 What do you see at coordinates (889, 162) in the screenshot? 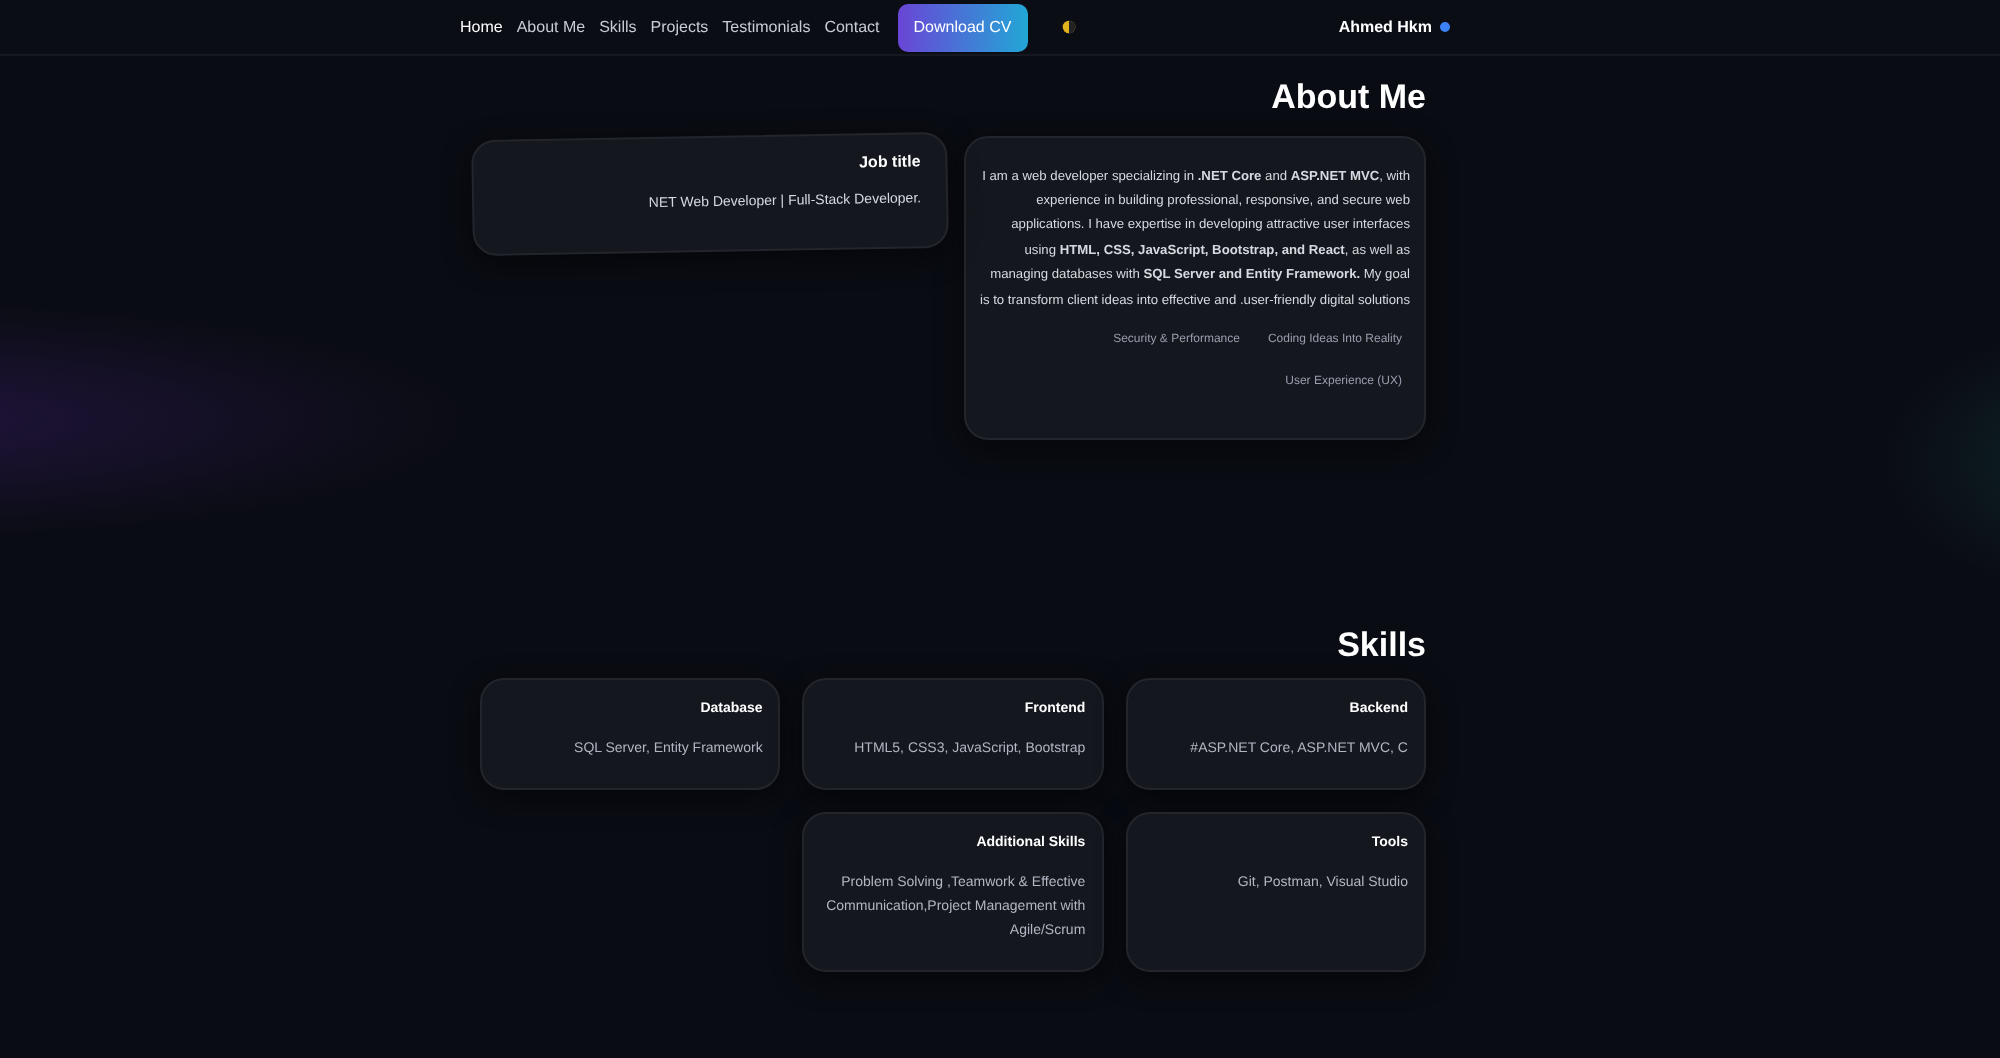
I see `card-heading: Job title` at bounding box center [889, 162].